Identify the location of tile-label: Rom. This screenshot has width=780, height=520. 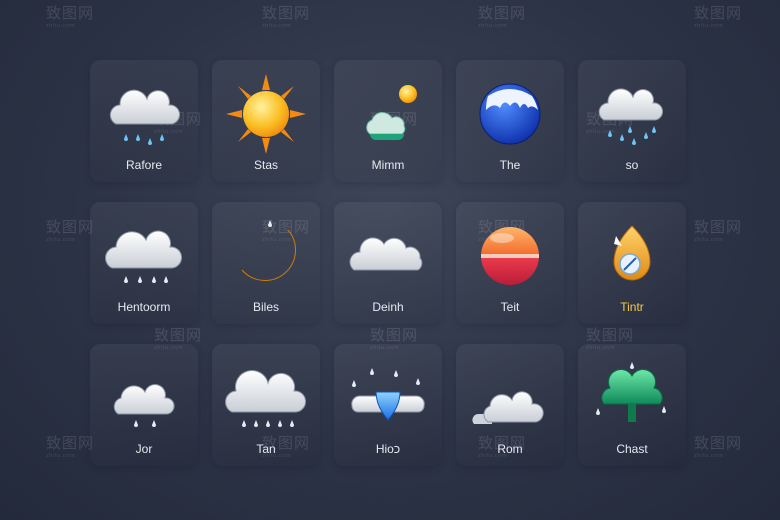
(510, 449).